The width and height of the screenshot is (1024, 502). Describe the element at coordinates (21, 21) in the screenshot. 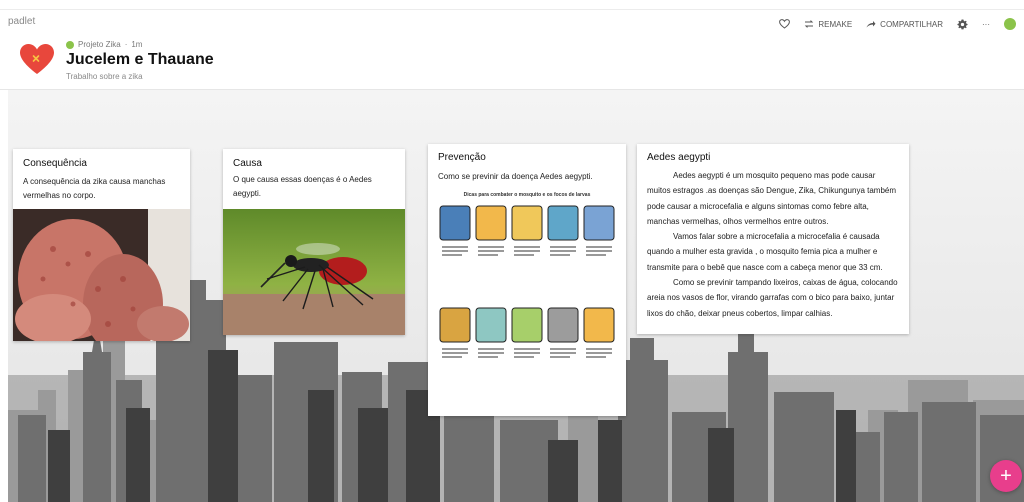

I see `brand-logo: padlet` at that location.